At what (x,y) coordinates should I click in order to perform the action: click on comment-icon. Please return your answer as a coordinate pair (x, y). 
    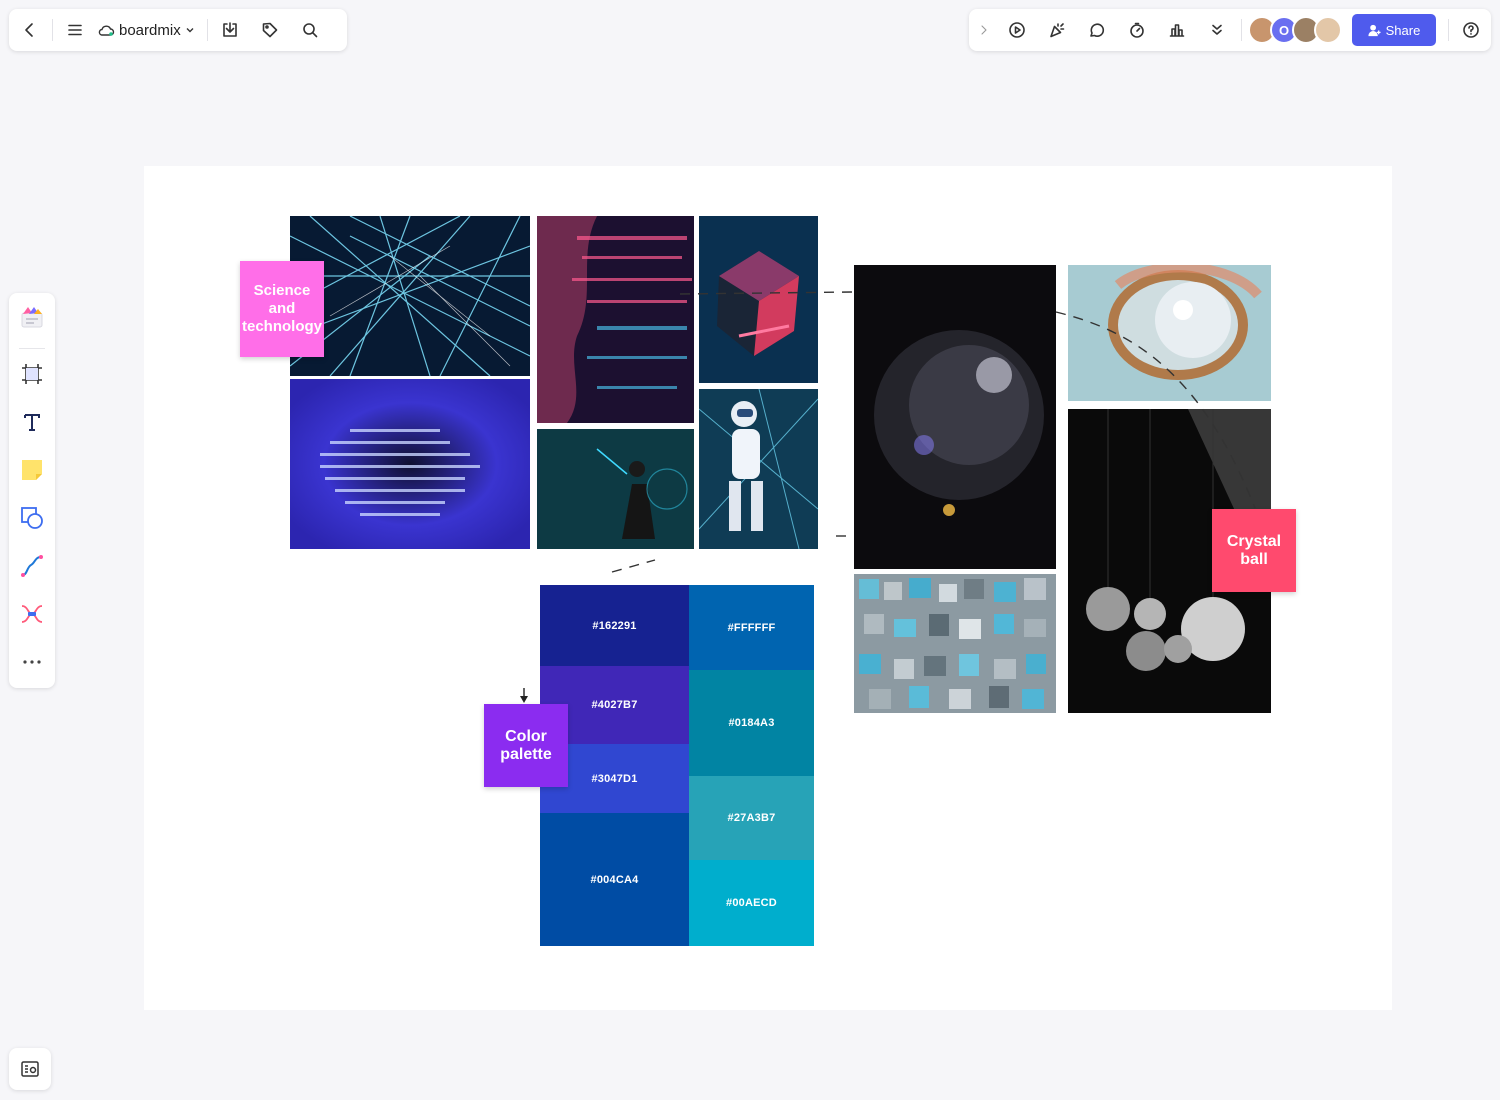
    Looking at the image, I should click on (1097, 30).